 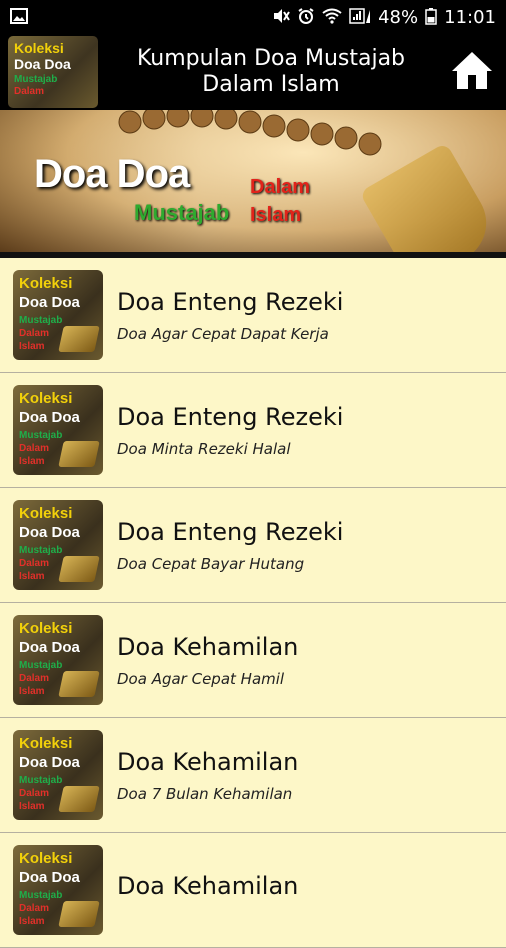 What do you see at coordinates (398, 17) in the screenshot?
I see `battery-percent: 48%` at bounding box center [398, 17].